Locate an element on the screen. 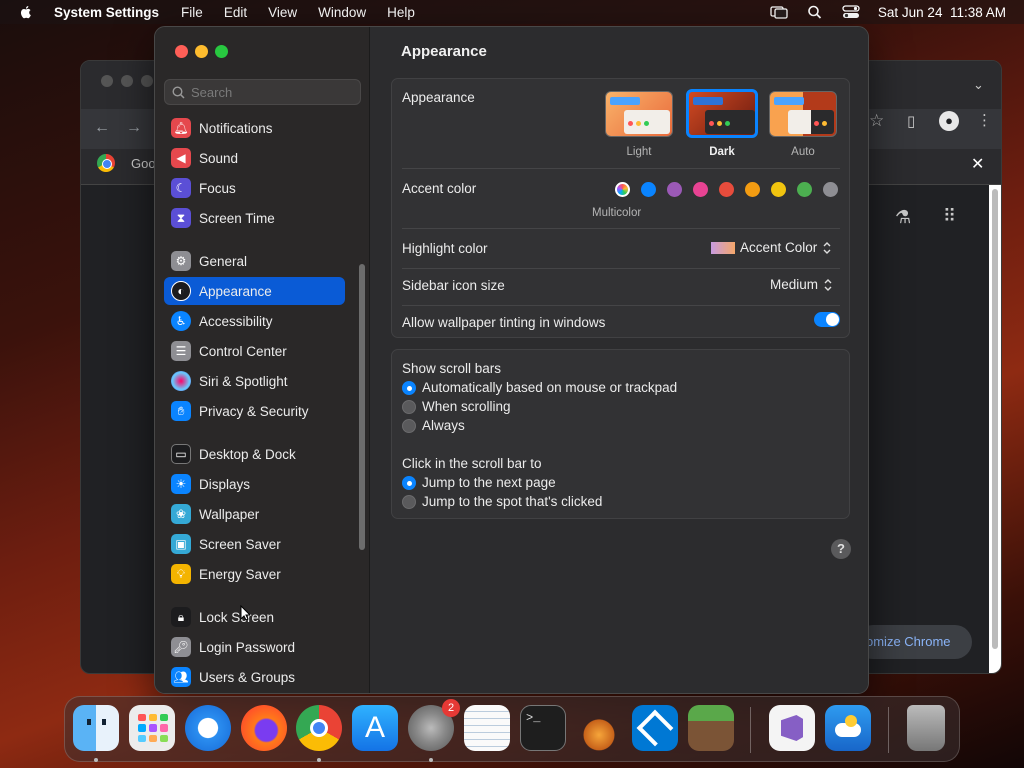  accent-orange-swatch is located at coordinates (752, 189).